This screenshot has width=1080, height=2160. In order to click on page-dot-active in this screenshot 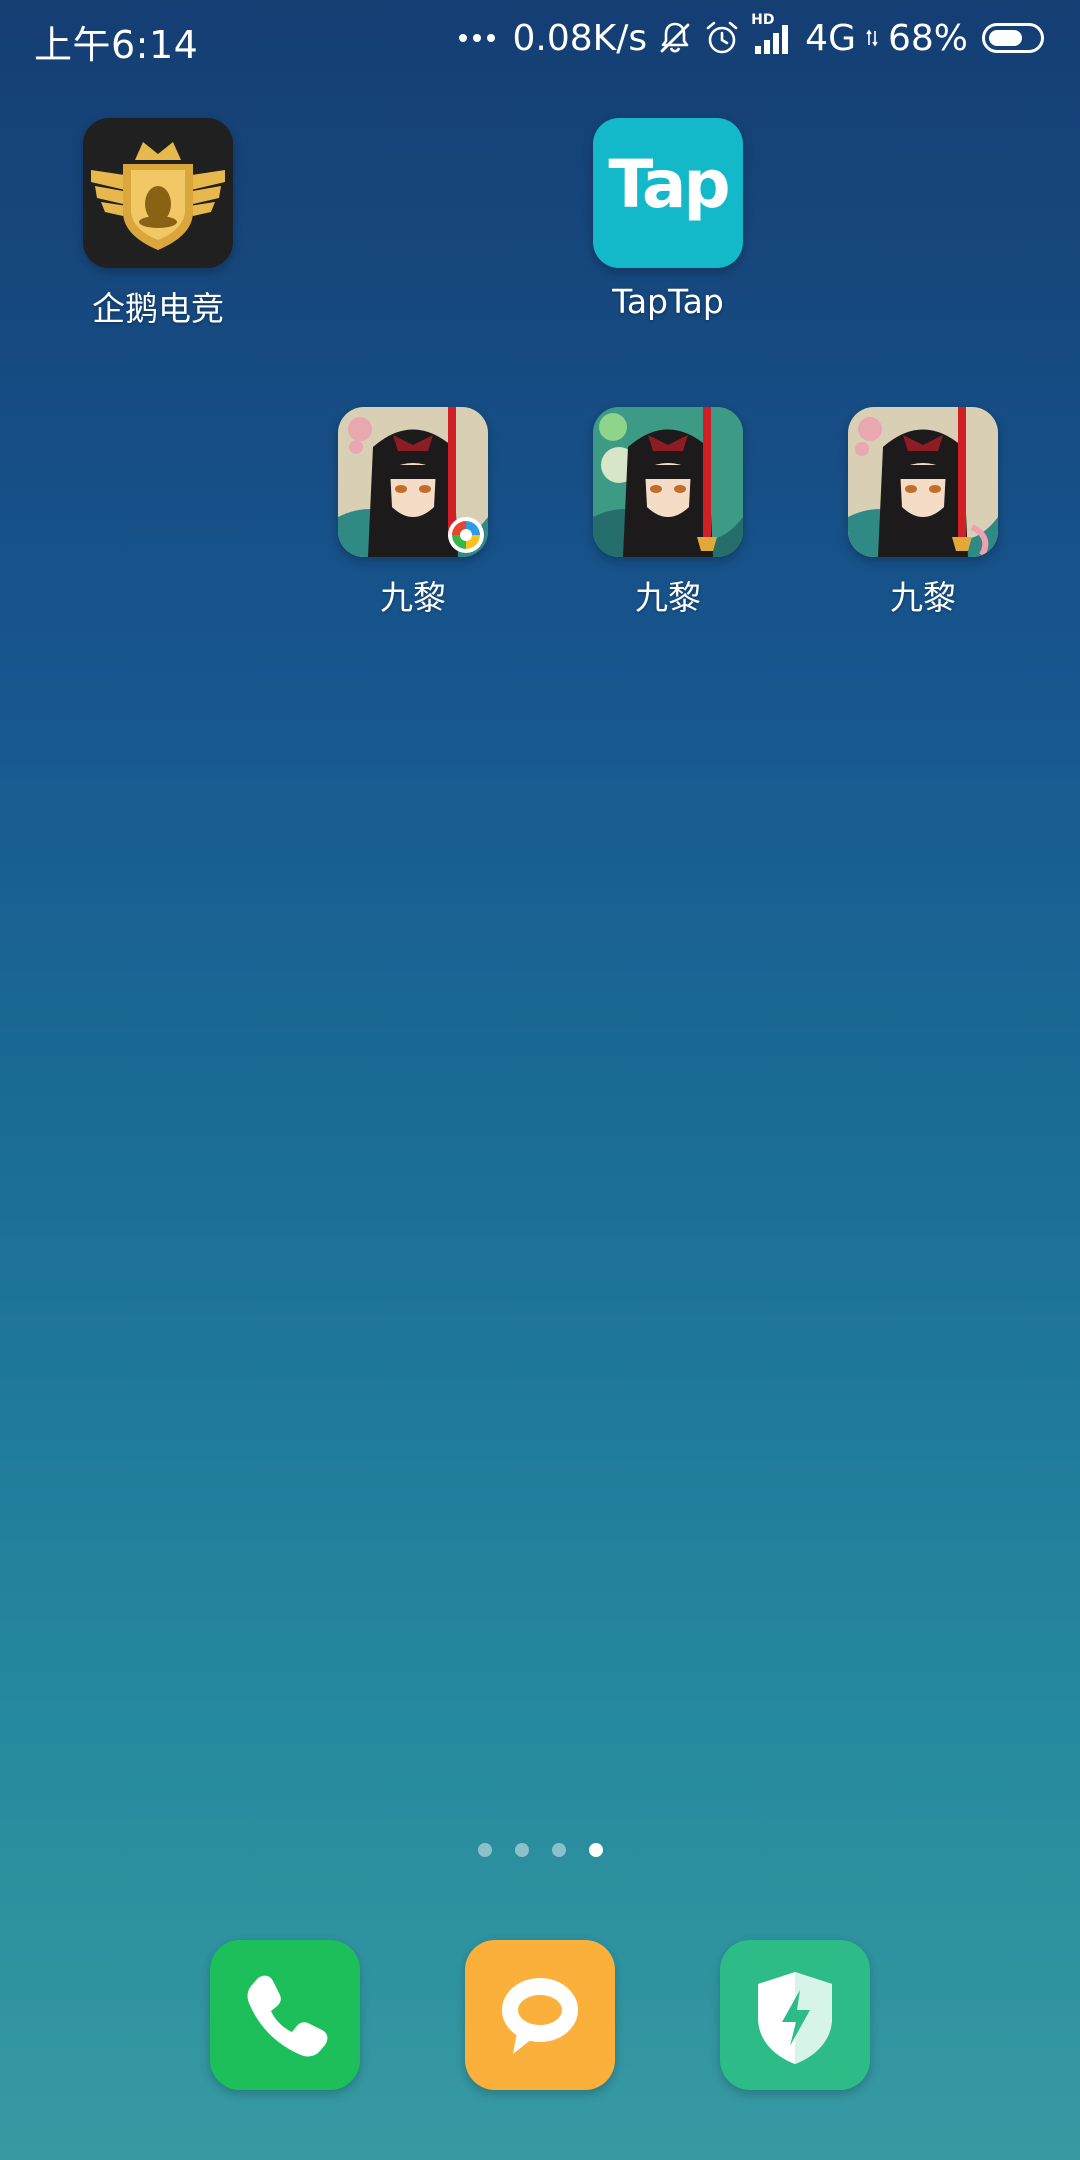, I will do `click(595, 1850)`.